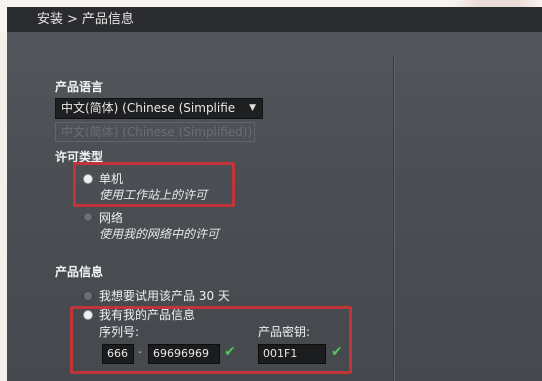 The image size is (542, 381). Describe the element at coordinates (274, 19) in the screenshot. I see `breadcrumb: 安装 > 产品信息` at that location.